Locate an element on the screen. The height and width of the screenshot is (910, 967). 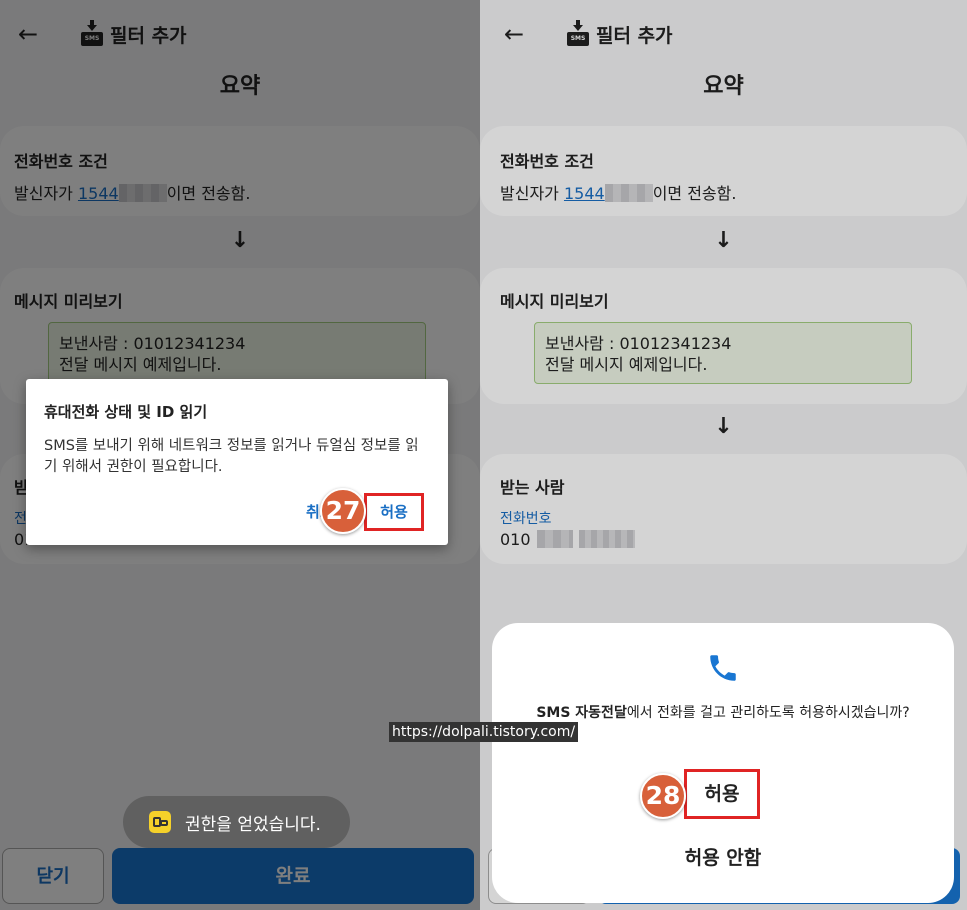
permission-allow-button: 허용 is located at coordinates (394, 512).